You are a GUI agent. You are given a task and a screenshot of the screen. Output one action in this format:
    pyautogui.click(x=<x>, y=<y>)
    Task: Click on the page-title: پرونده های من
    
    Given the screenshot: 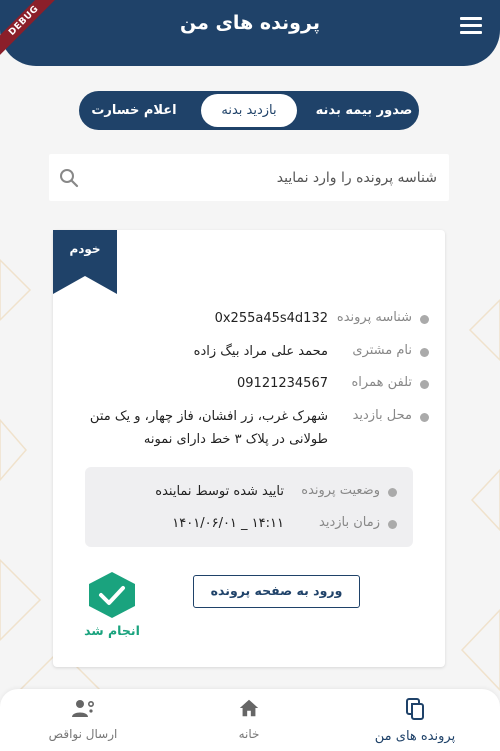 What is the action you would take?
    pyautogui.click(x=250, y=23)
    